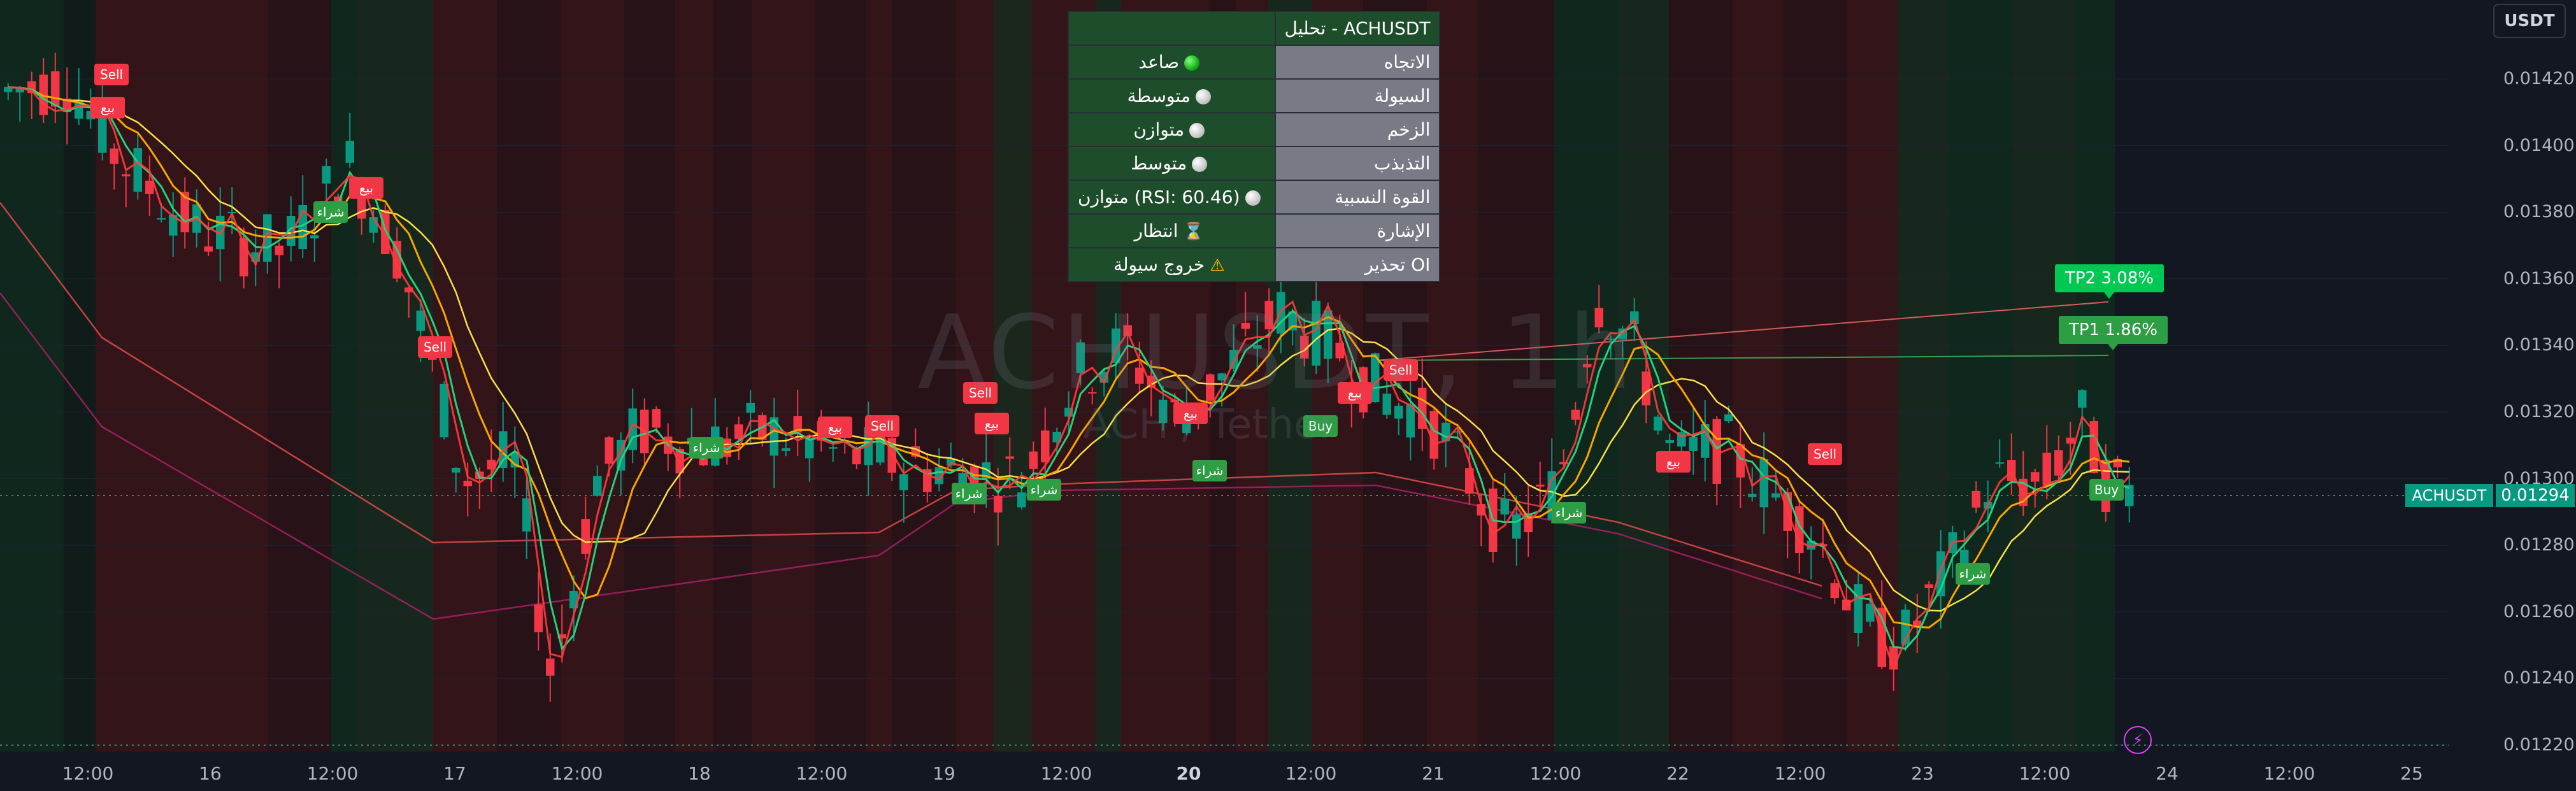  I want to click on hourglass-icon: ⌛, so click(1193, 232).